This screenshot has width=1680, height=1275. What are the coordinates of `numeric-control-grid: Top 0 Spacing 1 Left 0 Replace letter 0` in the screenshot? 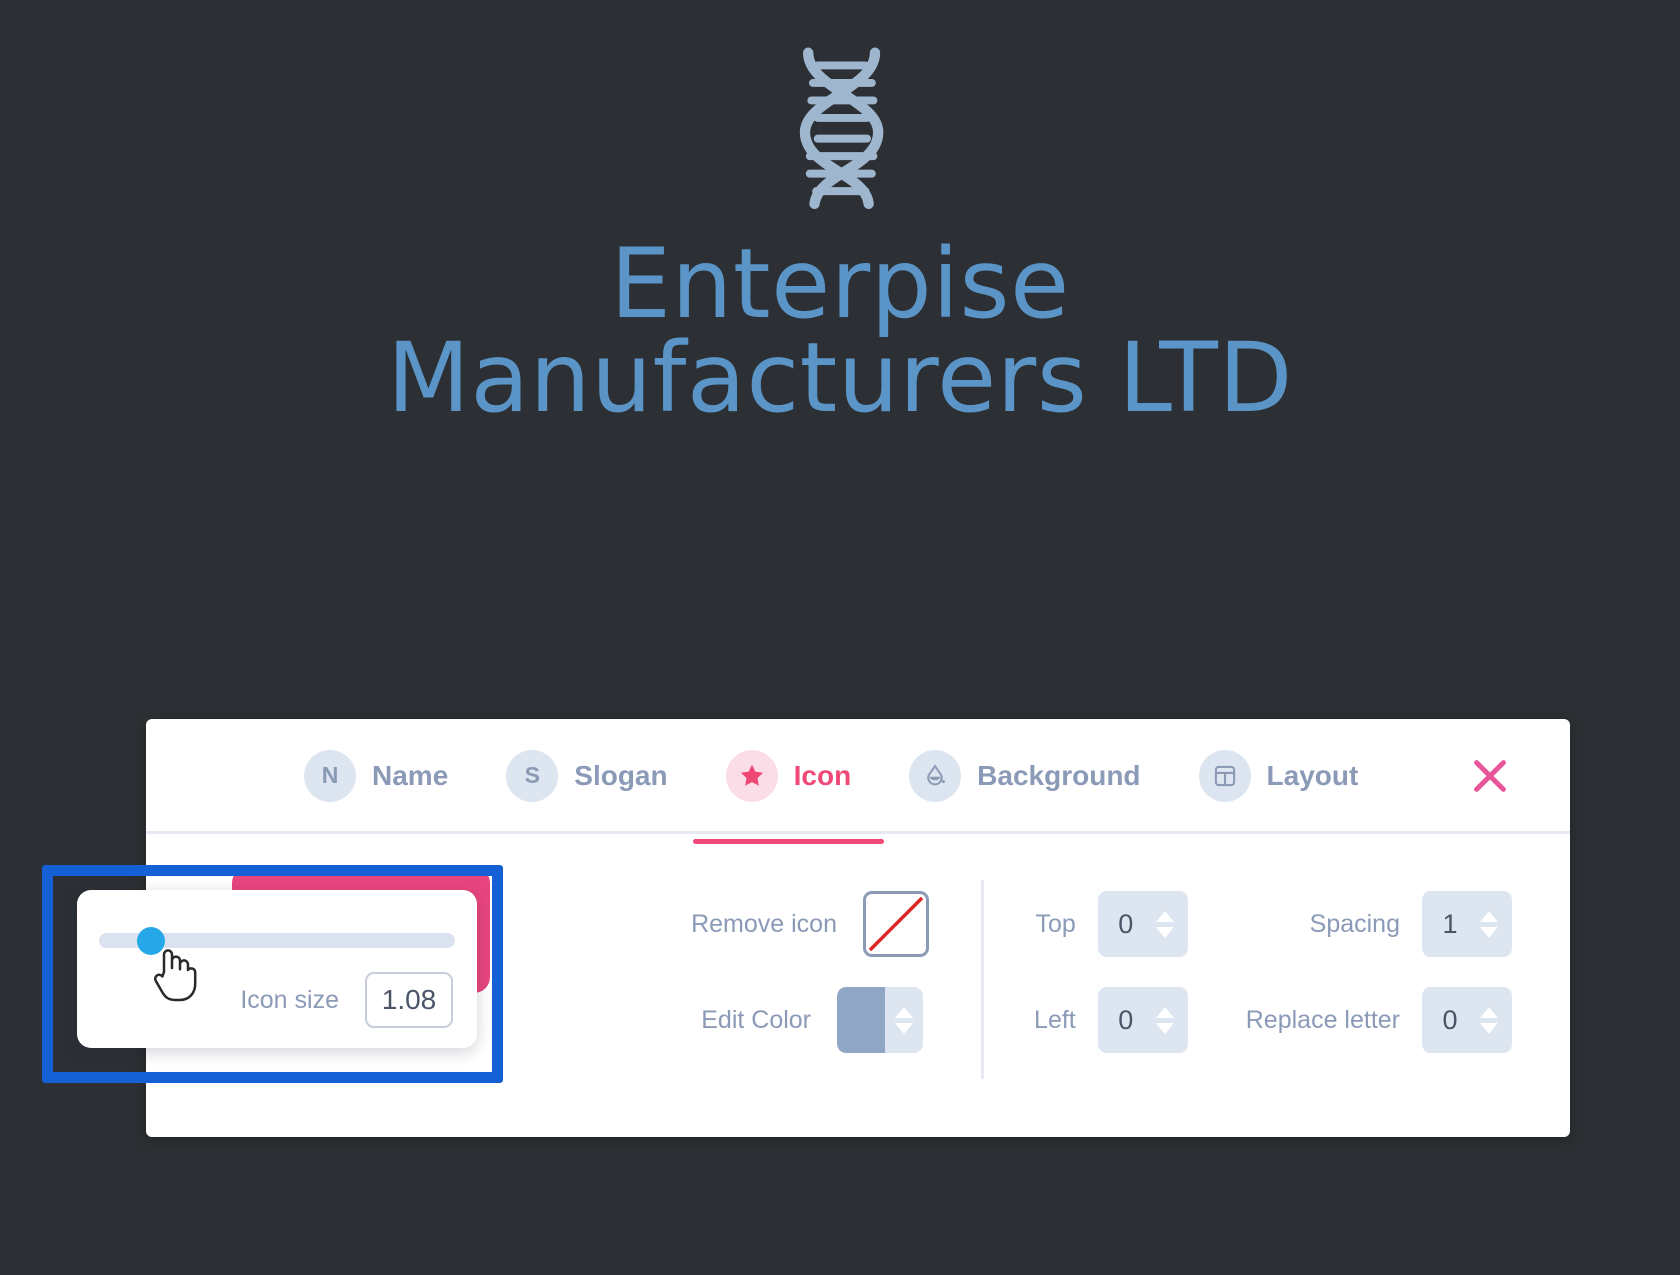 It's located at (1277, 972).